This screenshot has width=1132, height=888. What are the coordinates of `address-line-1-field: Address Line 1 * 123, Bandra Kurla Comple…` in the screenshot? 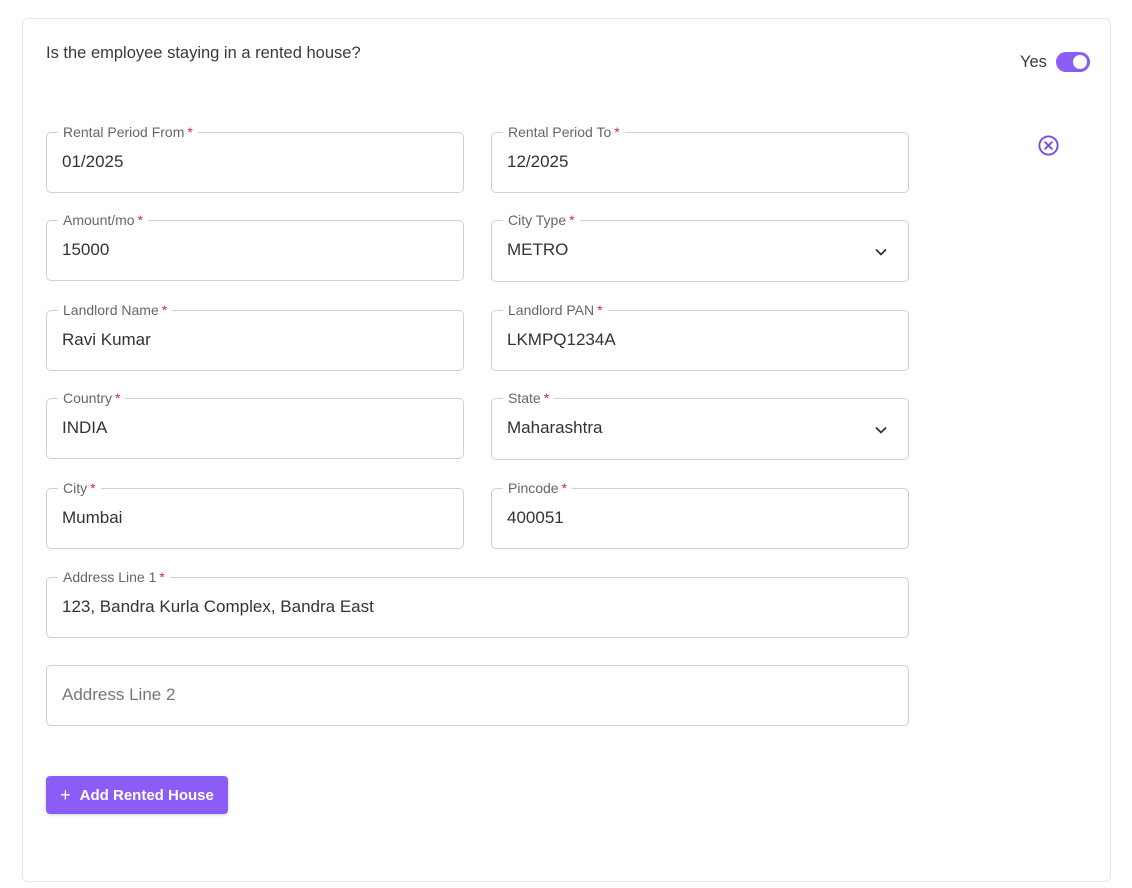 It's located at (477, 603).